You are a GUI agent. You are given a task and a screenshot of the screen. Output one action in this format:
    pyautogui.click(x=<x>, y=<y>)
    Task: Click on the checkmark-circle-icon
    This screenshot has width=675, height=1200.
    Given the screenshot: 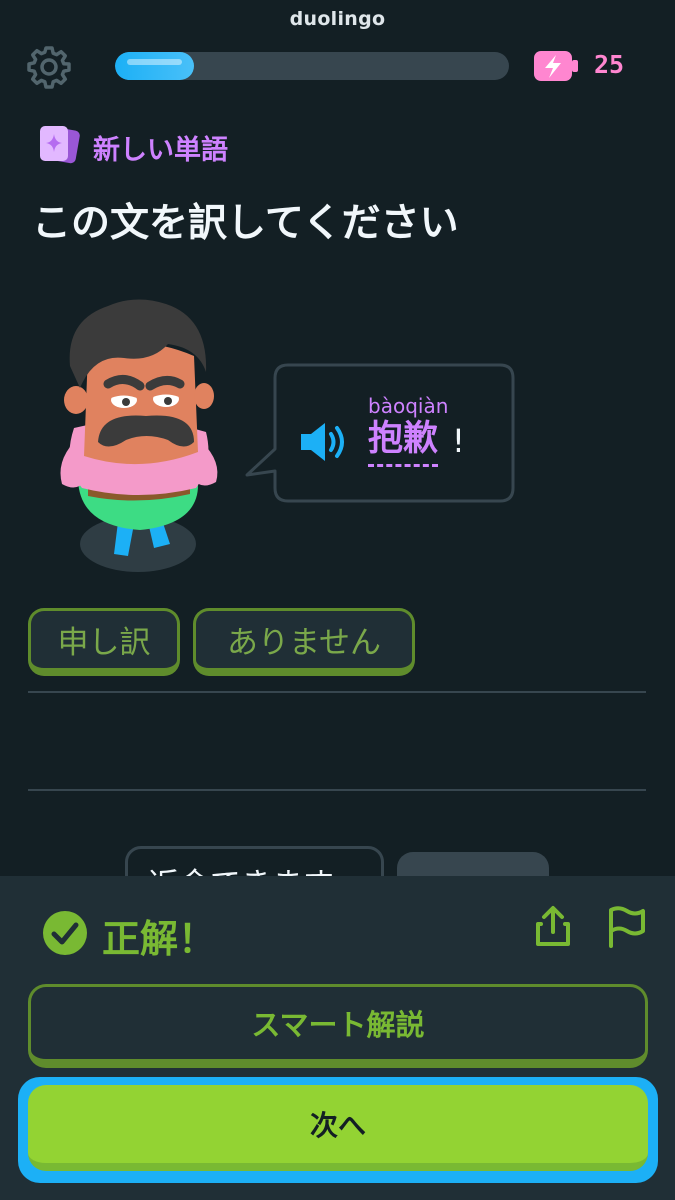 What is the action you would take?
    pyautogui.click(x=65, y=933)
    